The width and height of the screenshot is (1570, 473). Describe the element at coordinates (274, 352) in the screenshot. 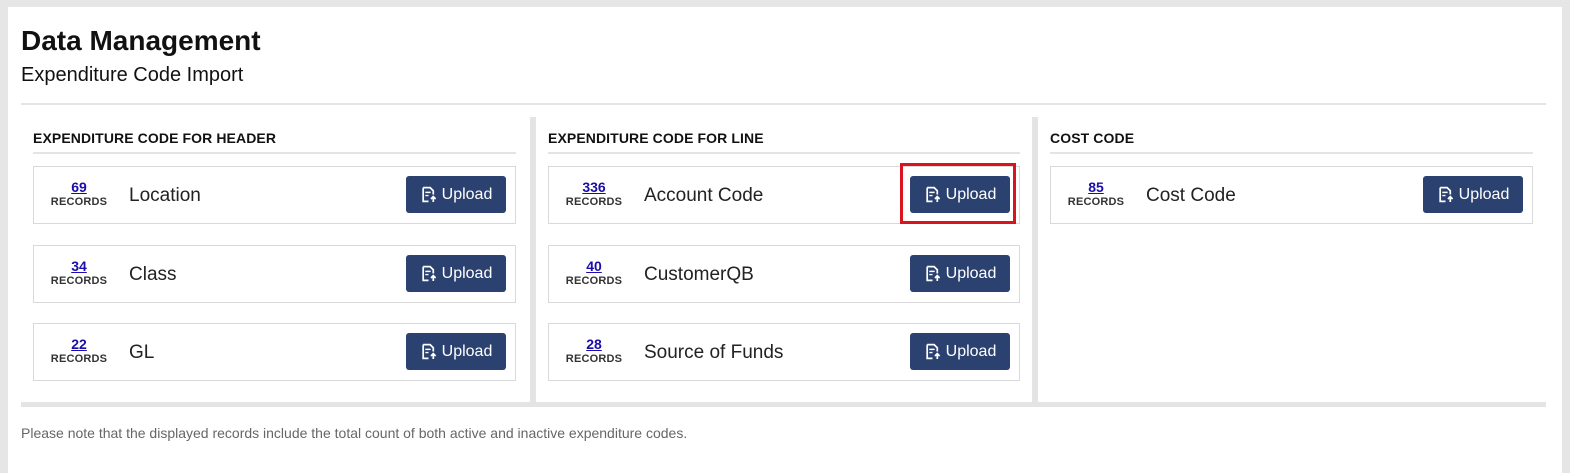

I see `import-row-gl: 22 RECORDS GL Upload` at that location.